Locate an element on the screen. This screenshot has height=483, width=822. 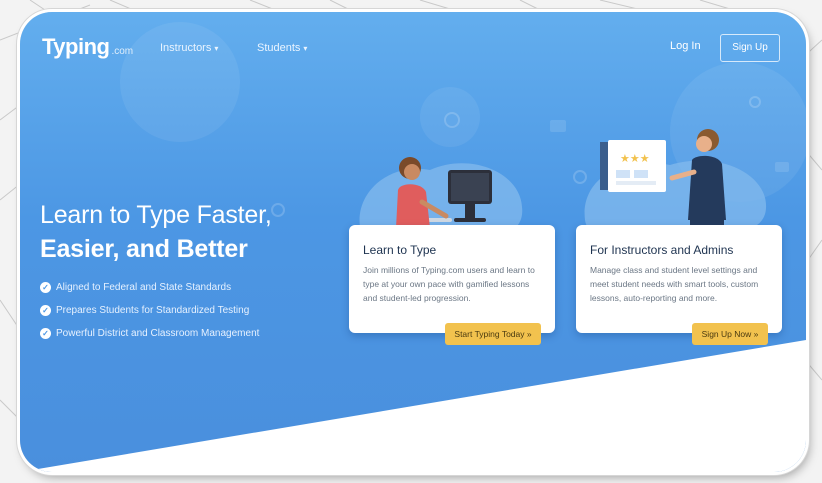
card-title: Learn to Type is located at coordinates (400, 250).